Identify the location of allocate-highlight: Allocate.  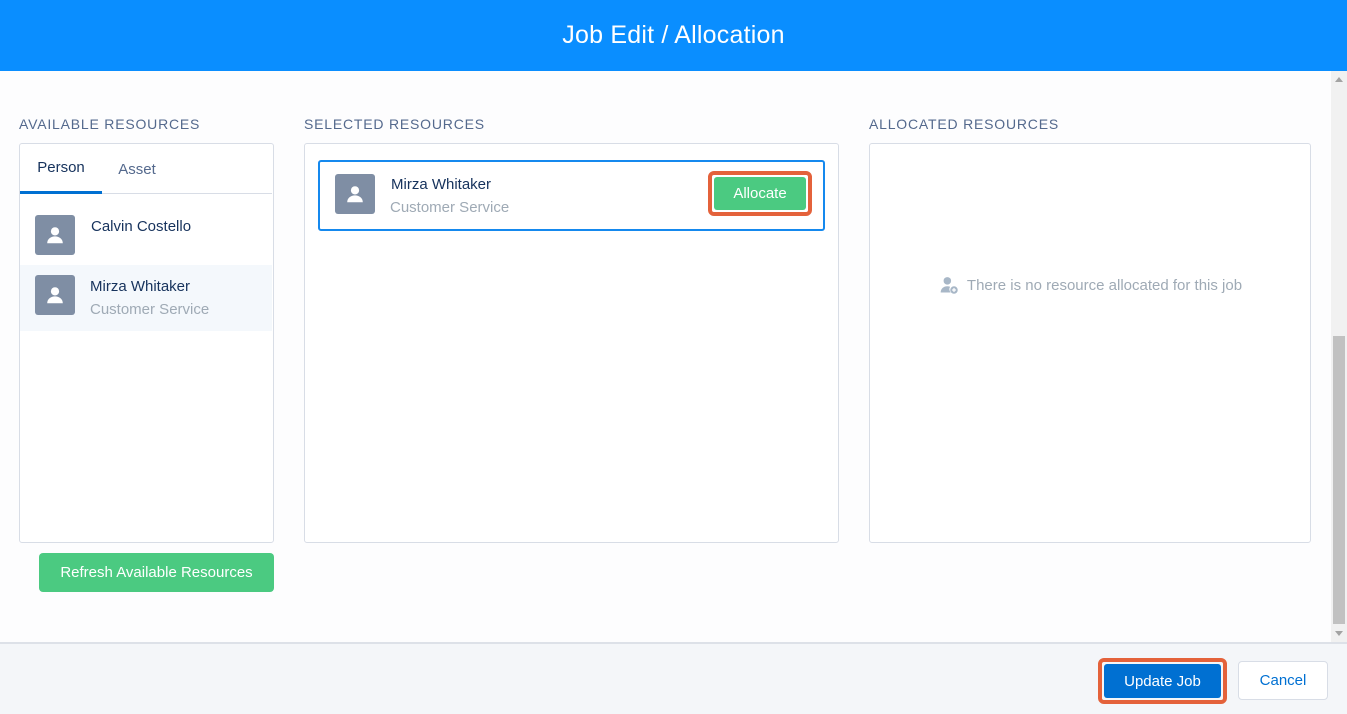
(760, 193).